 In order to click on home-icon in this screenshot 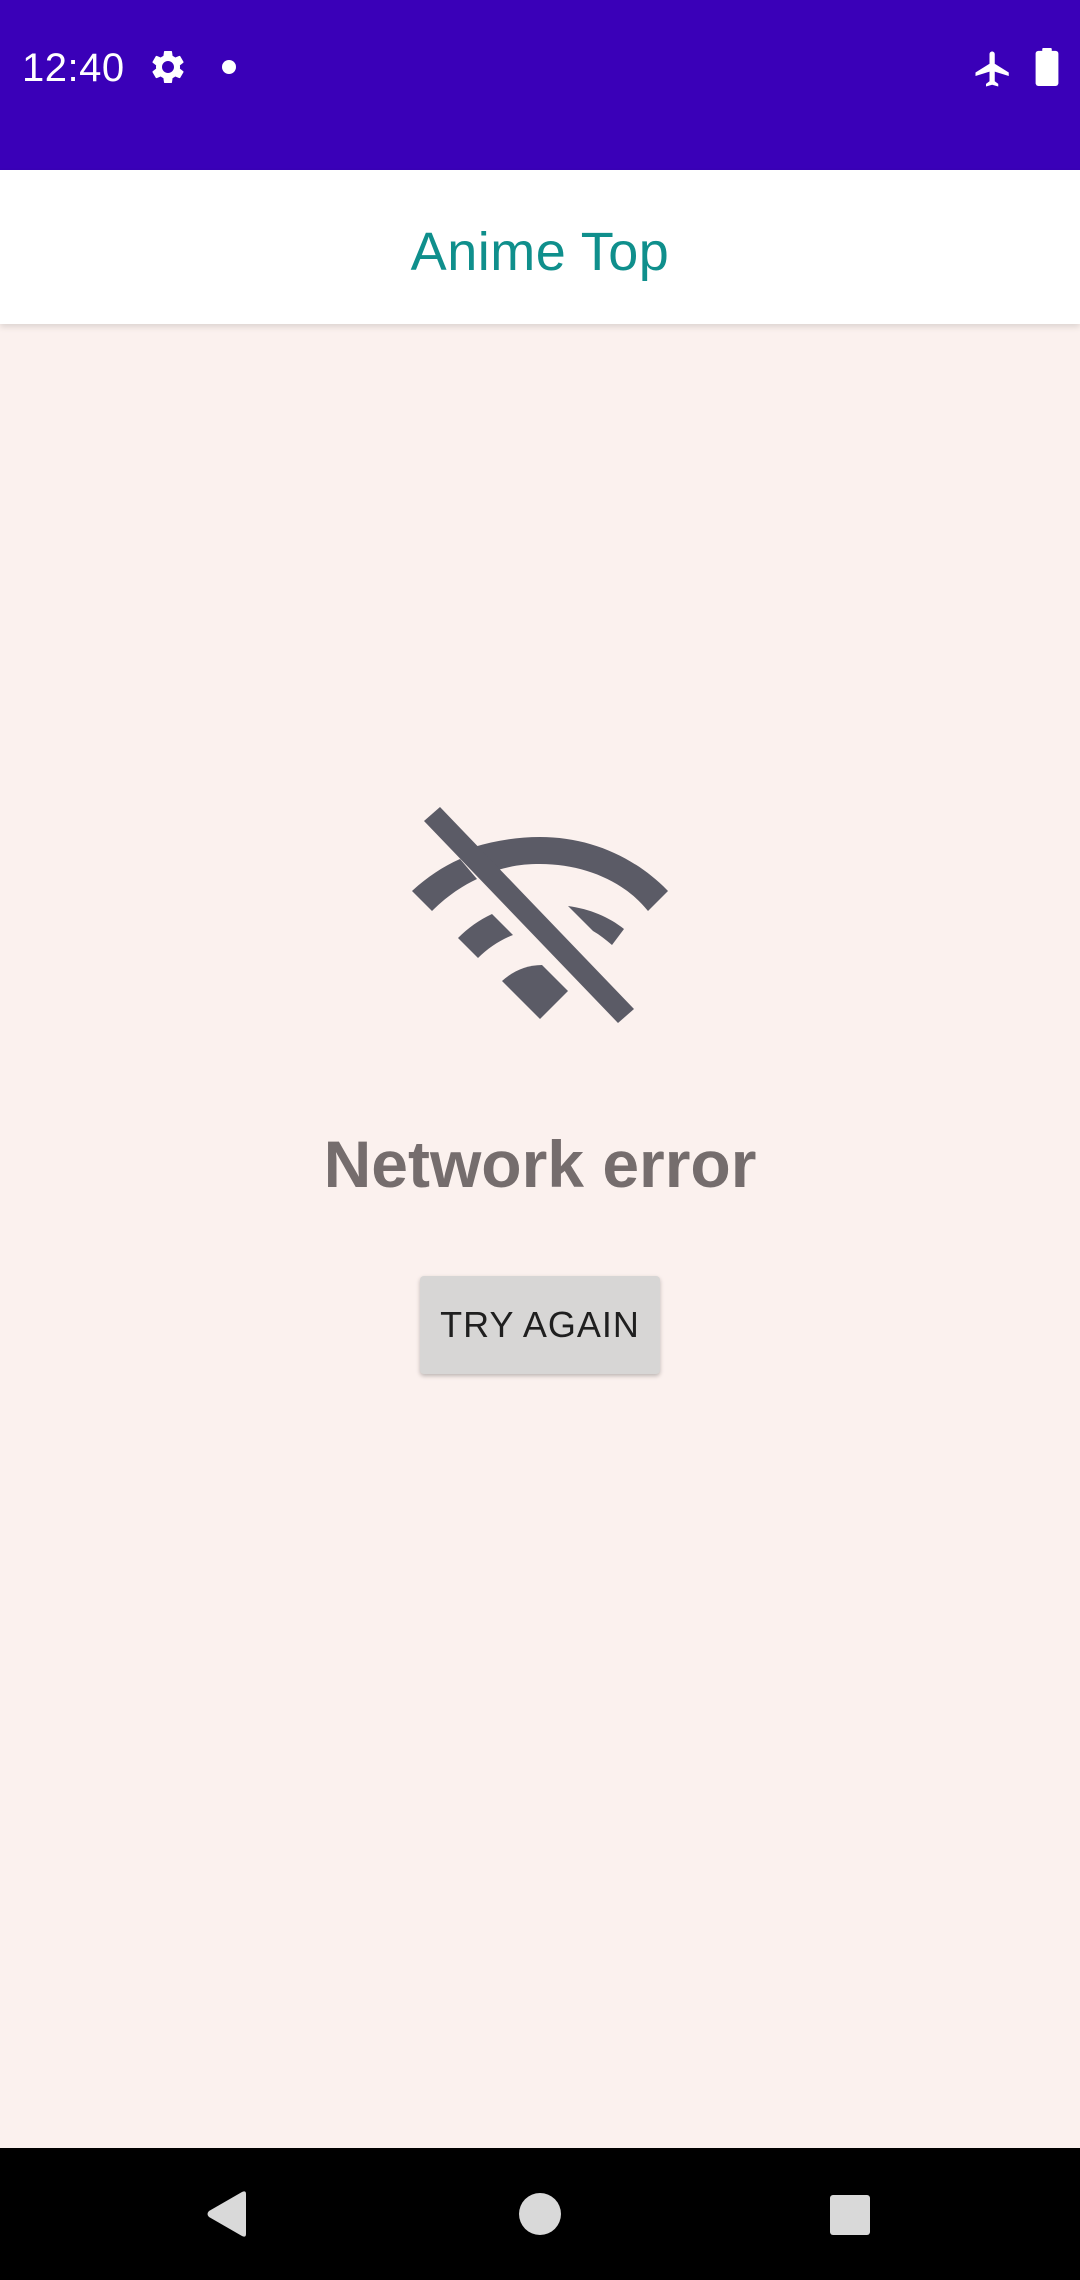, I will do `click(540, 2214)`.